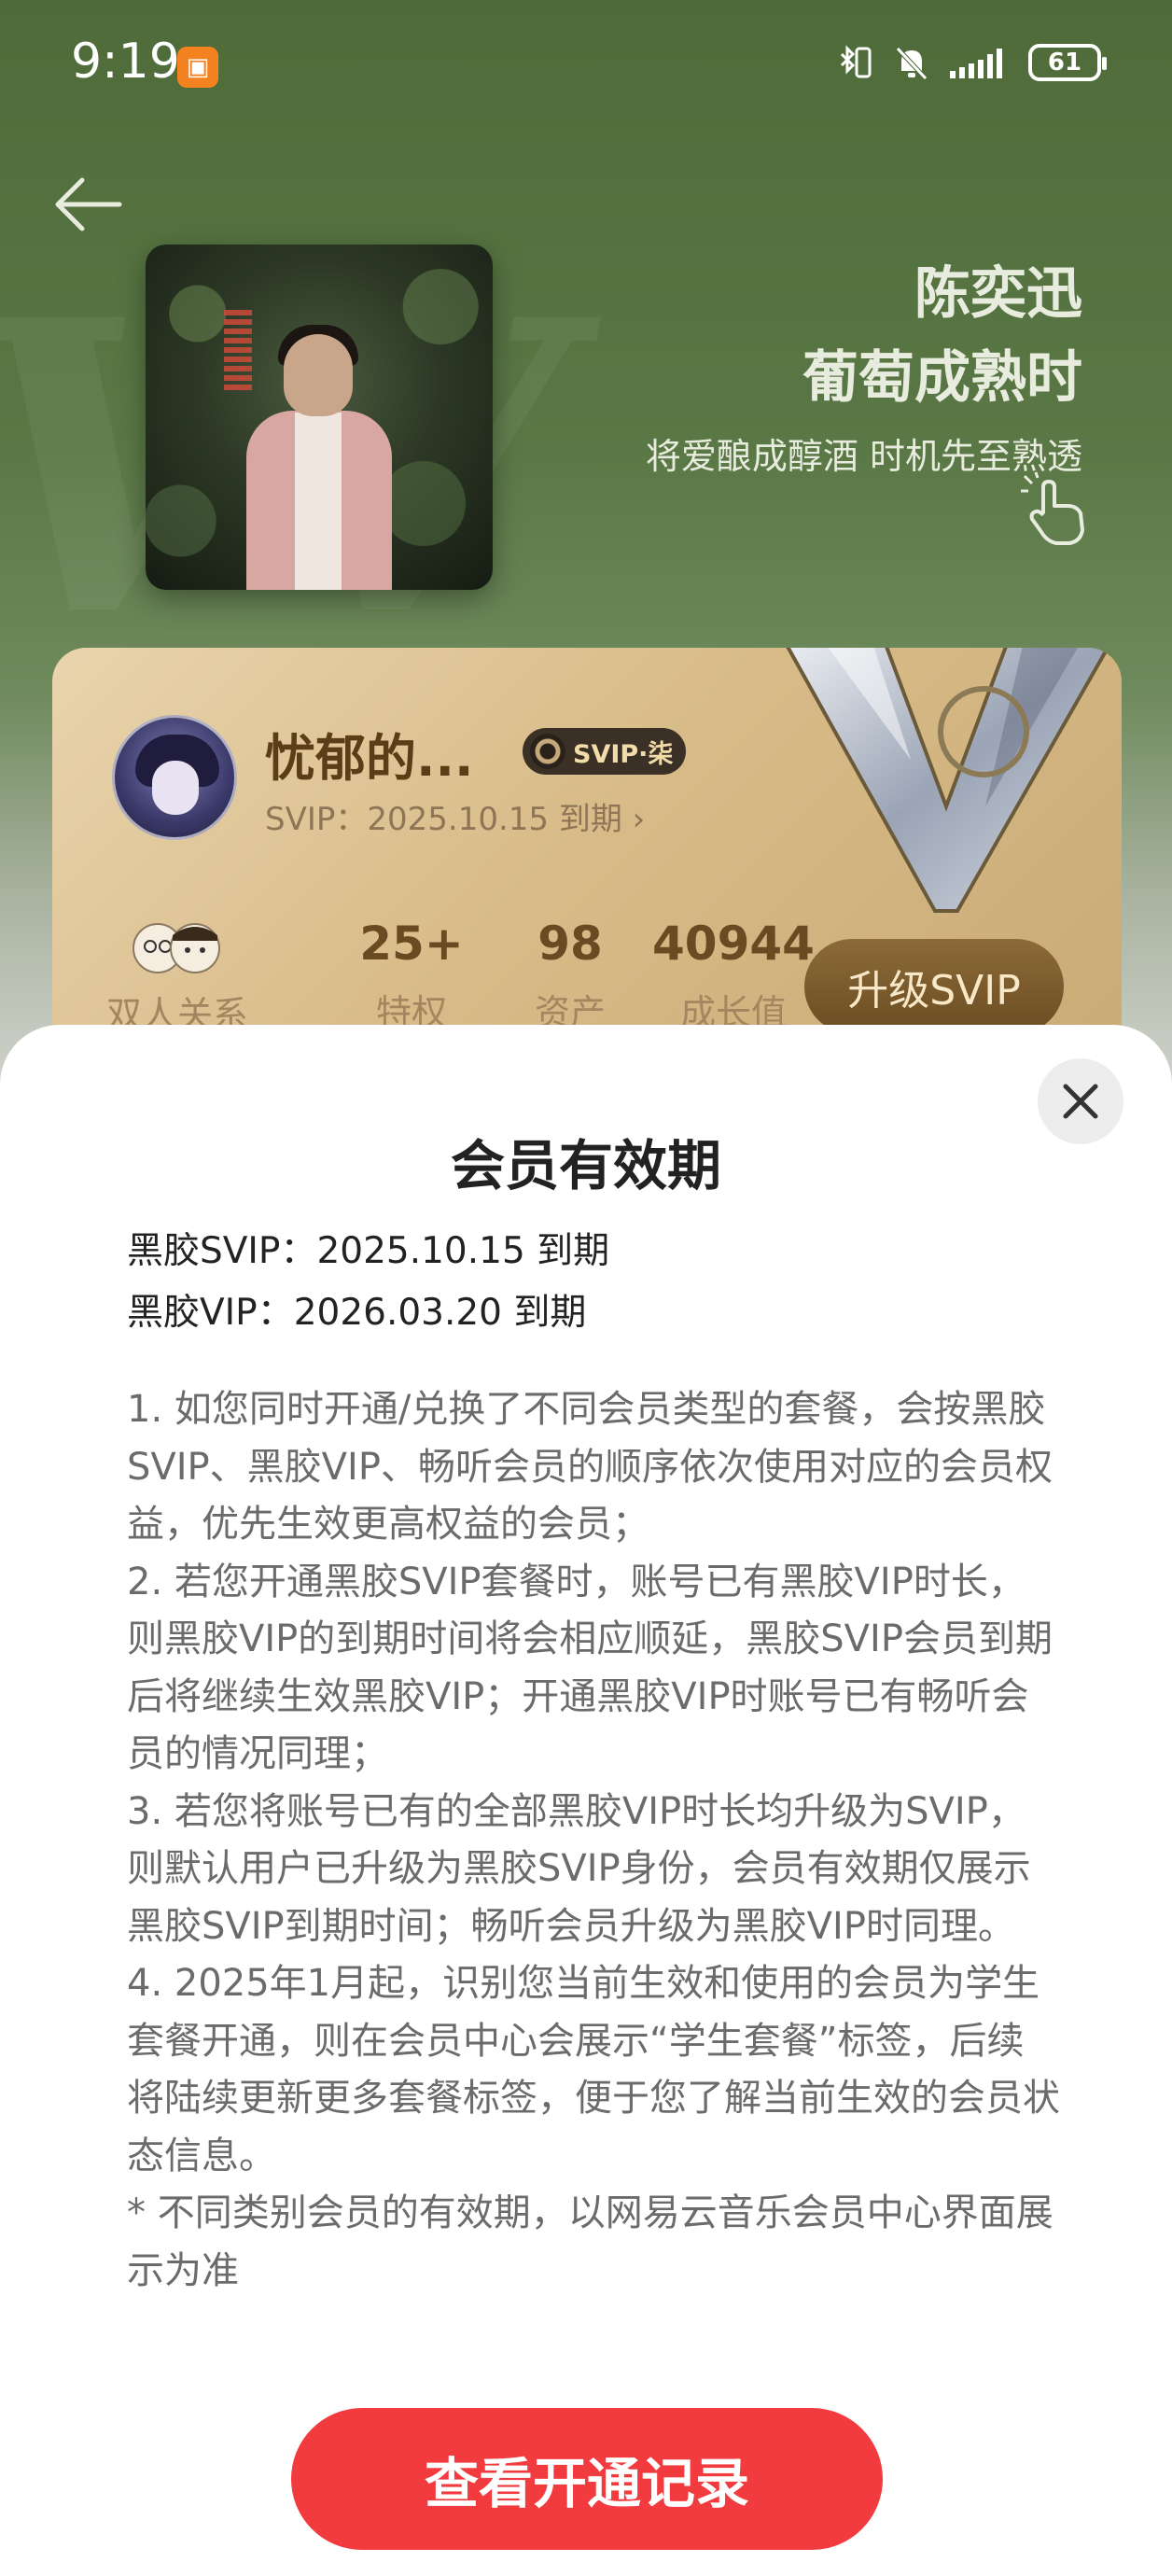 The height and width of the screenshot is (2576, 1172). What do you see at coordinates (1080, 1101) in the screenshot?
I see `close-icon` at bounding box center [1080, 1101].